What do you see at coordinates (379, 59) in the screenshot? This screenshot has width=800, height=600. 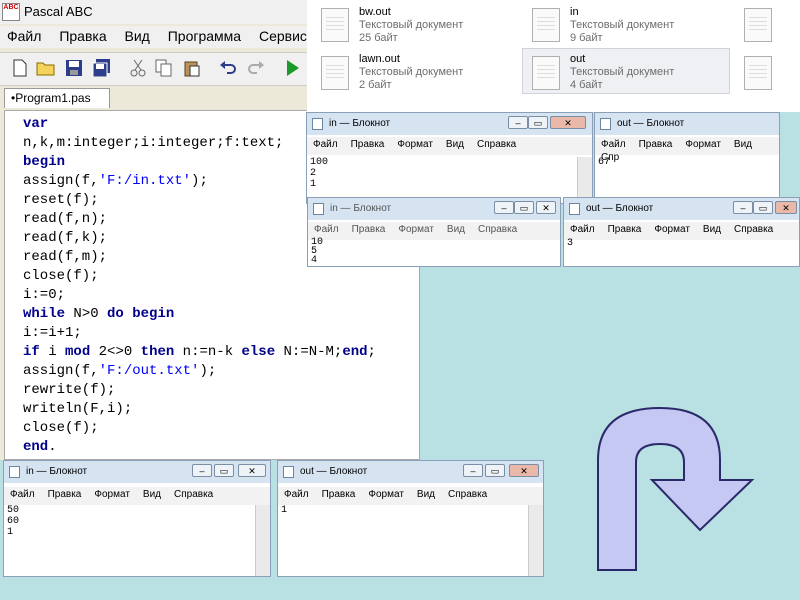 I see `file-name: lawn.out` at bounding box center [379, 59].